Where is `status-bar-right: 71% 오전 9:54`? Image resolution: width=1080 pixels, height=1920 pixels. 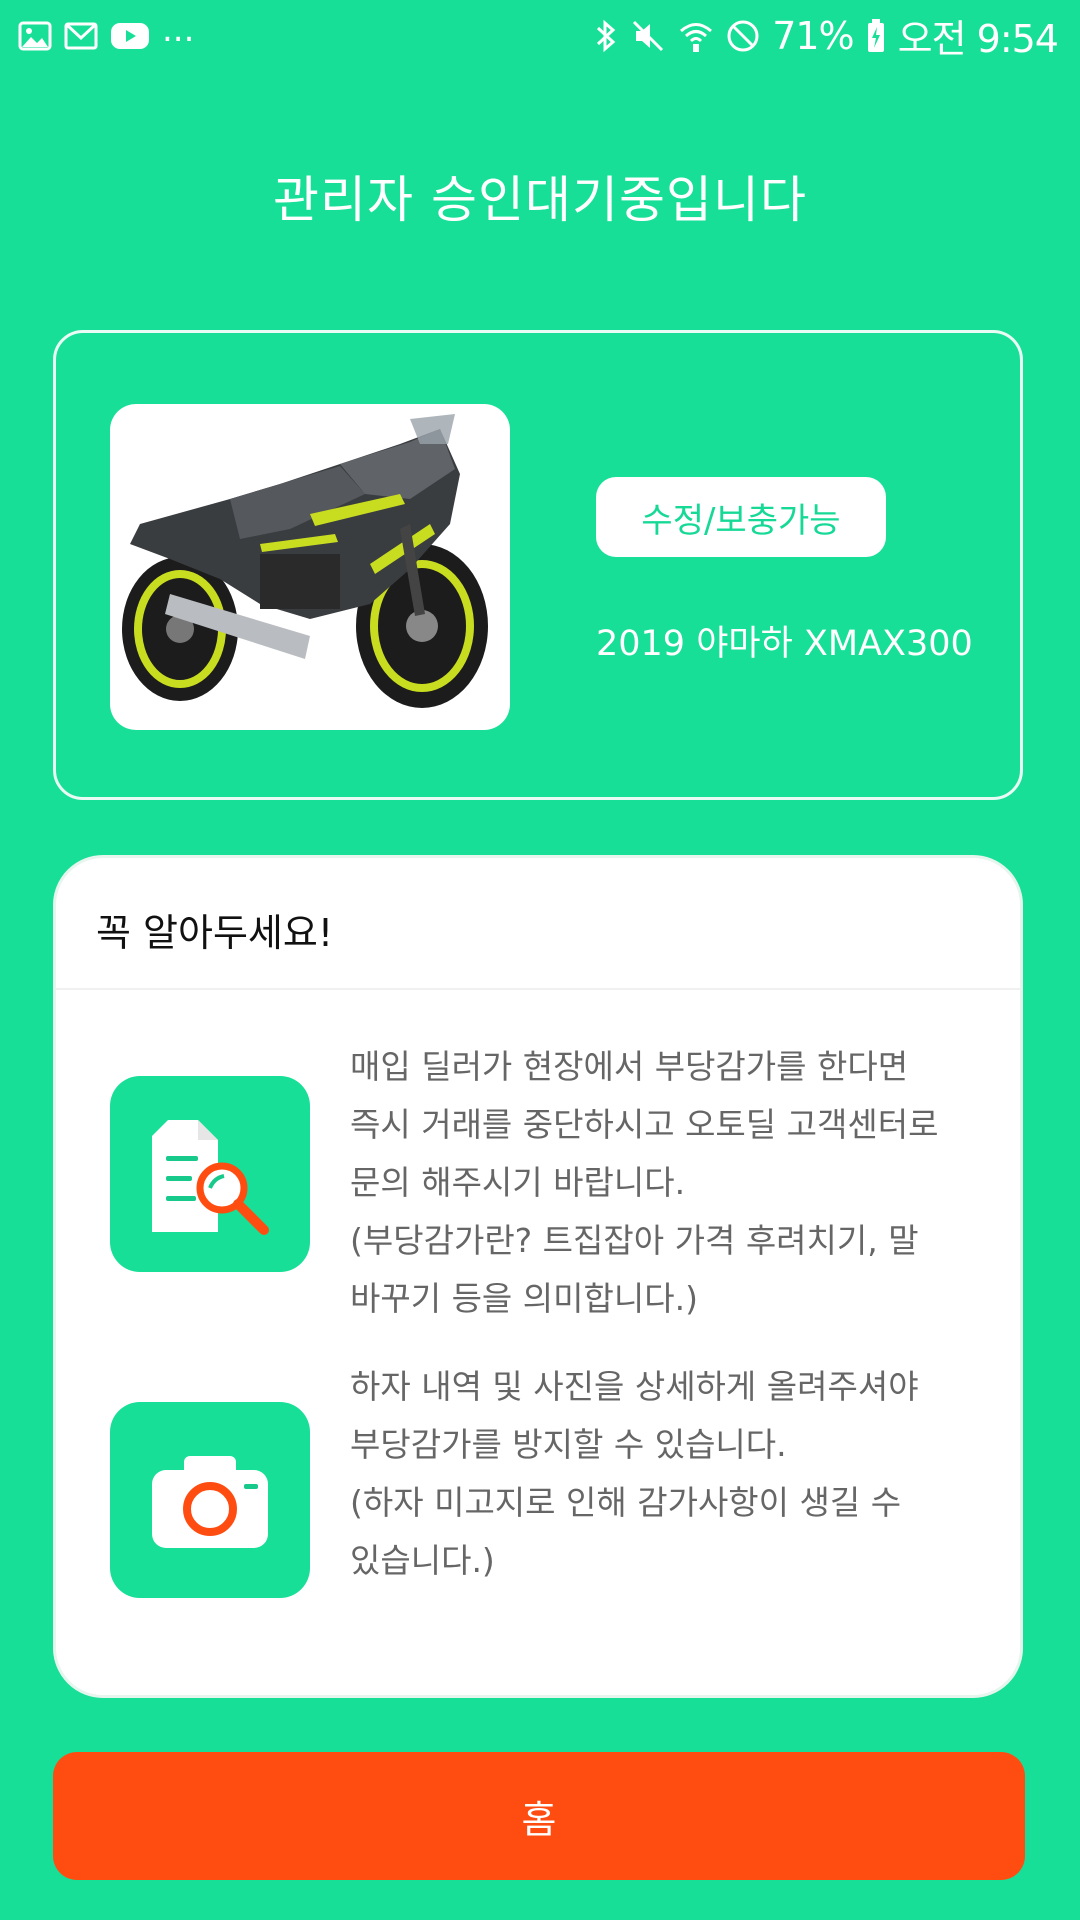
status-bar-right: 71% 오전 9:54 is located at coordinates (826, 35).